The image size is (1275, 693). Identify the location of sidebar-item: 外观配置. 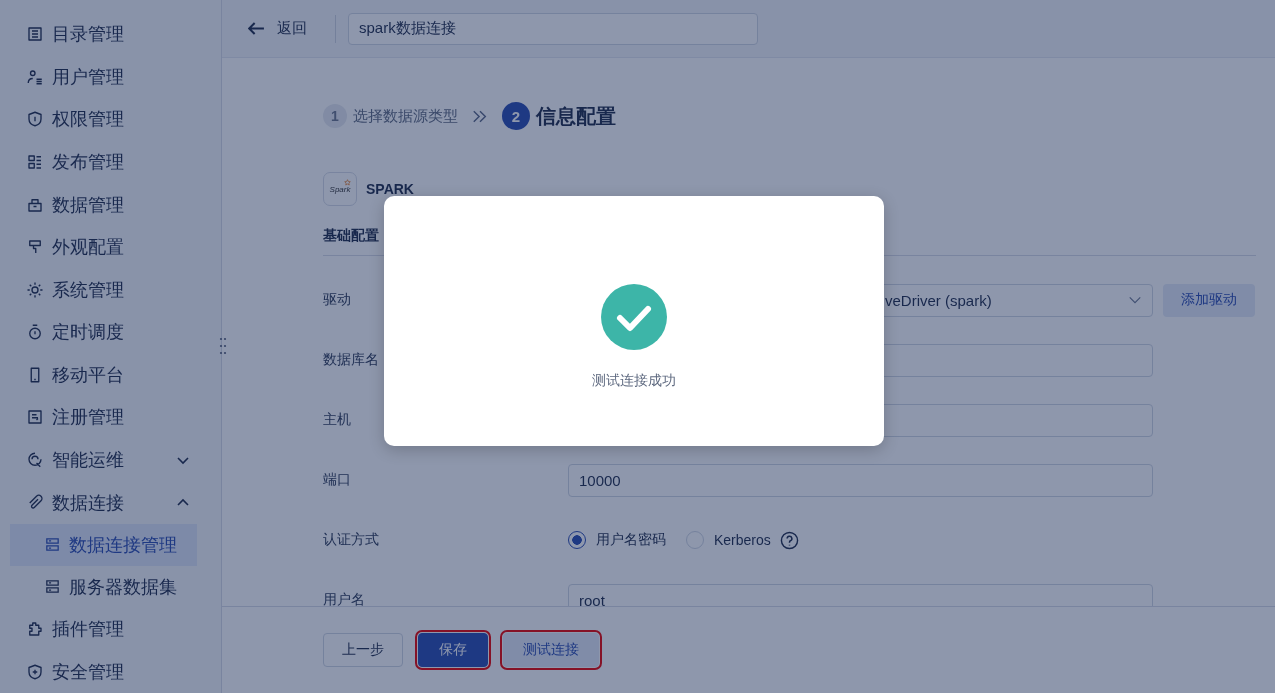
(110, 247).